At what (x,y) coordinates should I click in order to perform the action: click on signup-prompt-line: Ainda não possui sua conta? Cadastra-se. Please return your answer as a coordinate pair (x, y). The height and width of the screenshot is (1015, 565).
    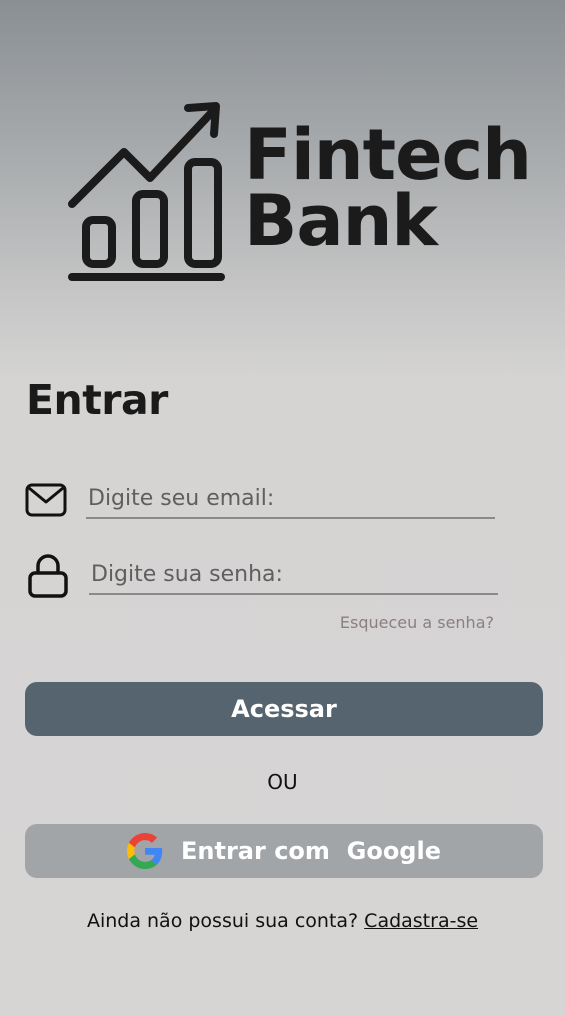
    Looking at the image, I should click on (282, 921).